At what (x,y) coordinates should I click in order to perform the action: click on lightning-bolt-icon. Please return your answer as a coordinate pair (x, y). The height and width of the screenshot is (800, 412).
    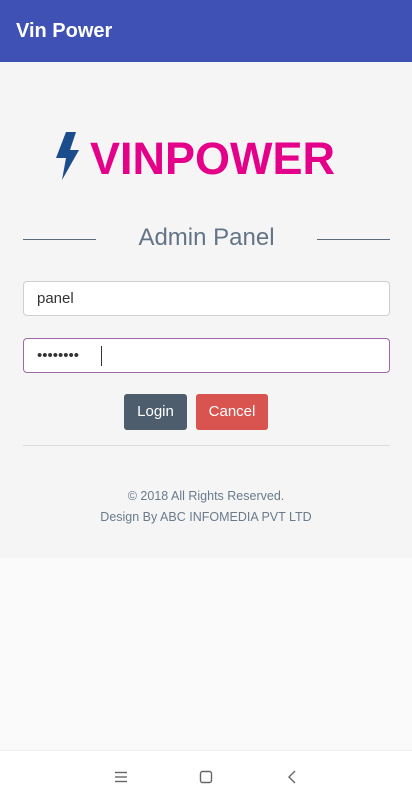
    Looking at the image, I should click on (67, 156).